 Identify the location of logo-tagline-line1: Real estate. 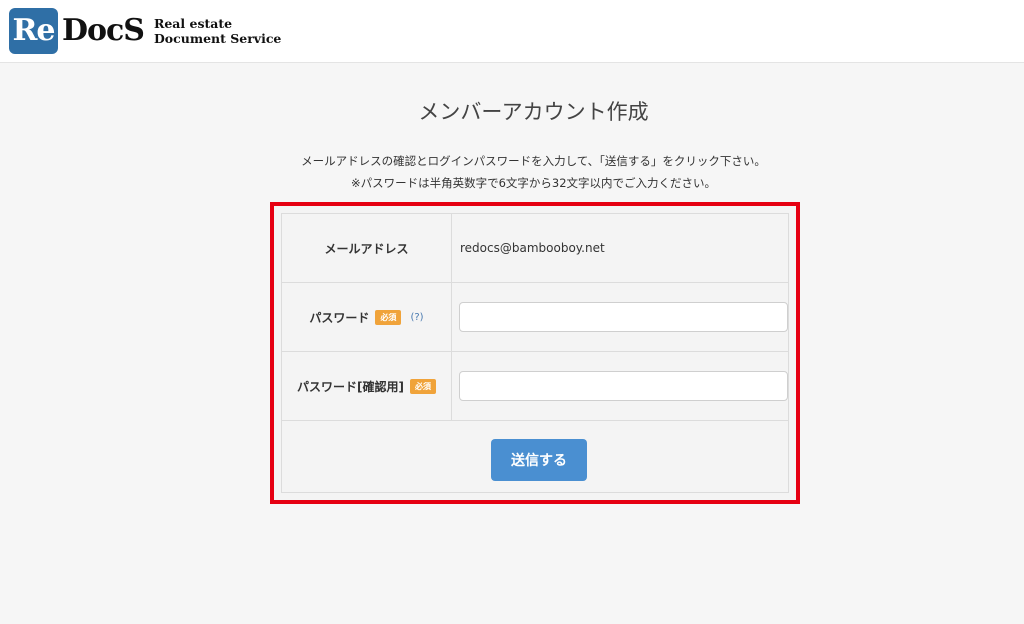
(193, 23).